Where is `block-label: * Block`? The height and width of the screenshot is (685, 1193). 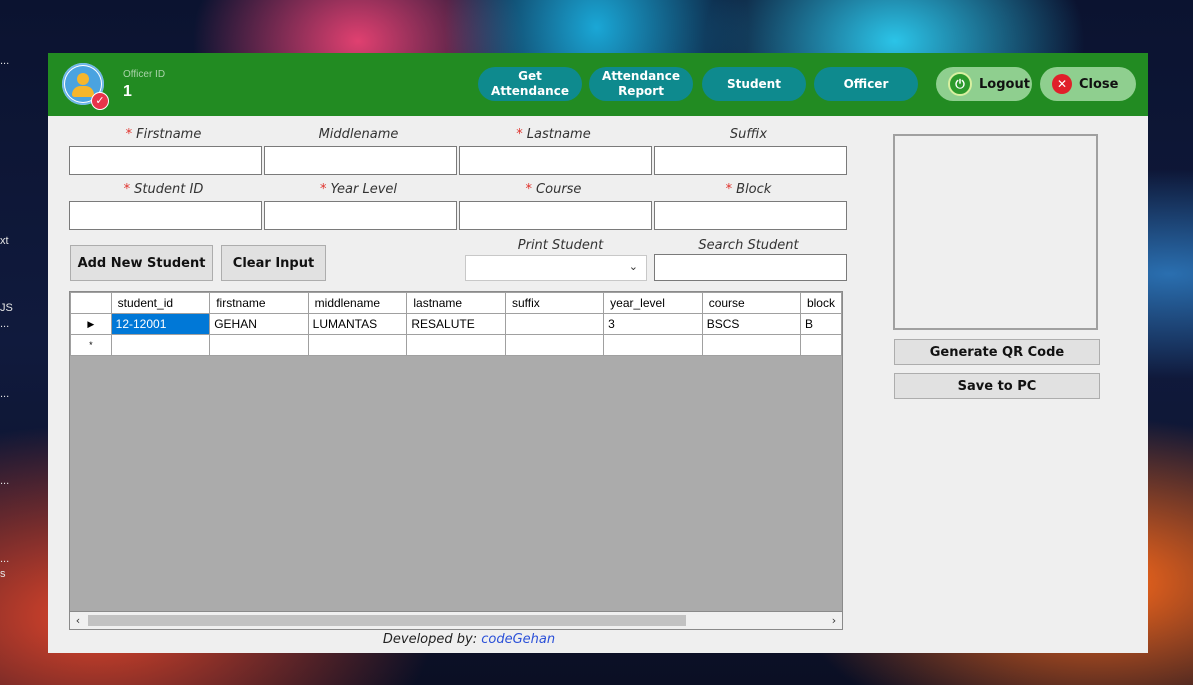 block-label: * Block is located at coordinates (748, 189).